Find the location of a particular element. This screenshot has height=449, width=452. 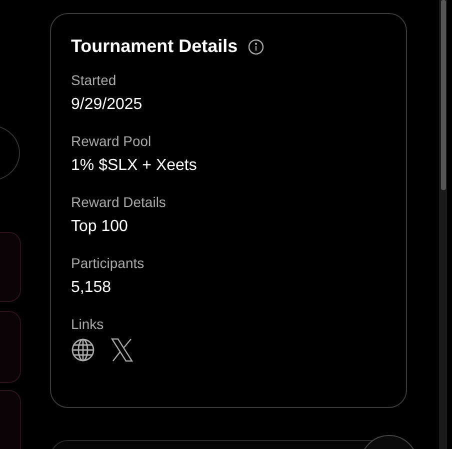

x-logo-icon is located at coordinates (122, 350).